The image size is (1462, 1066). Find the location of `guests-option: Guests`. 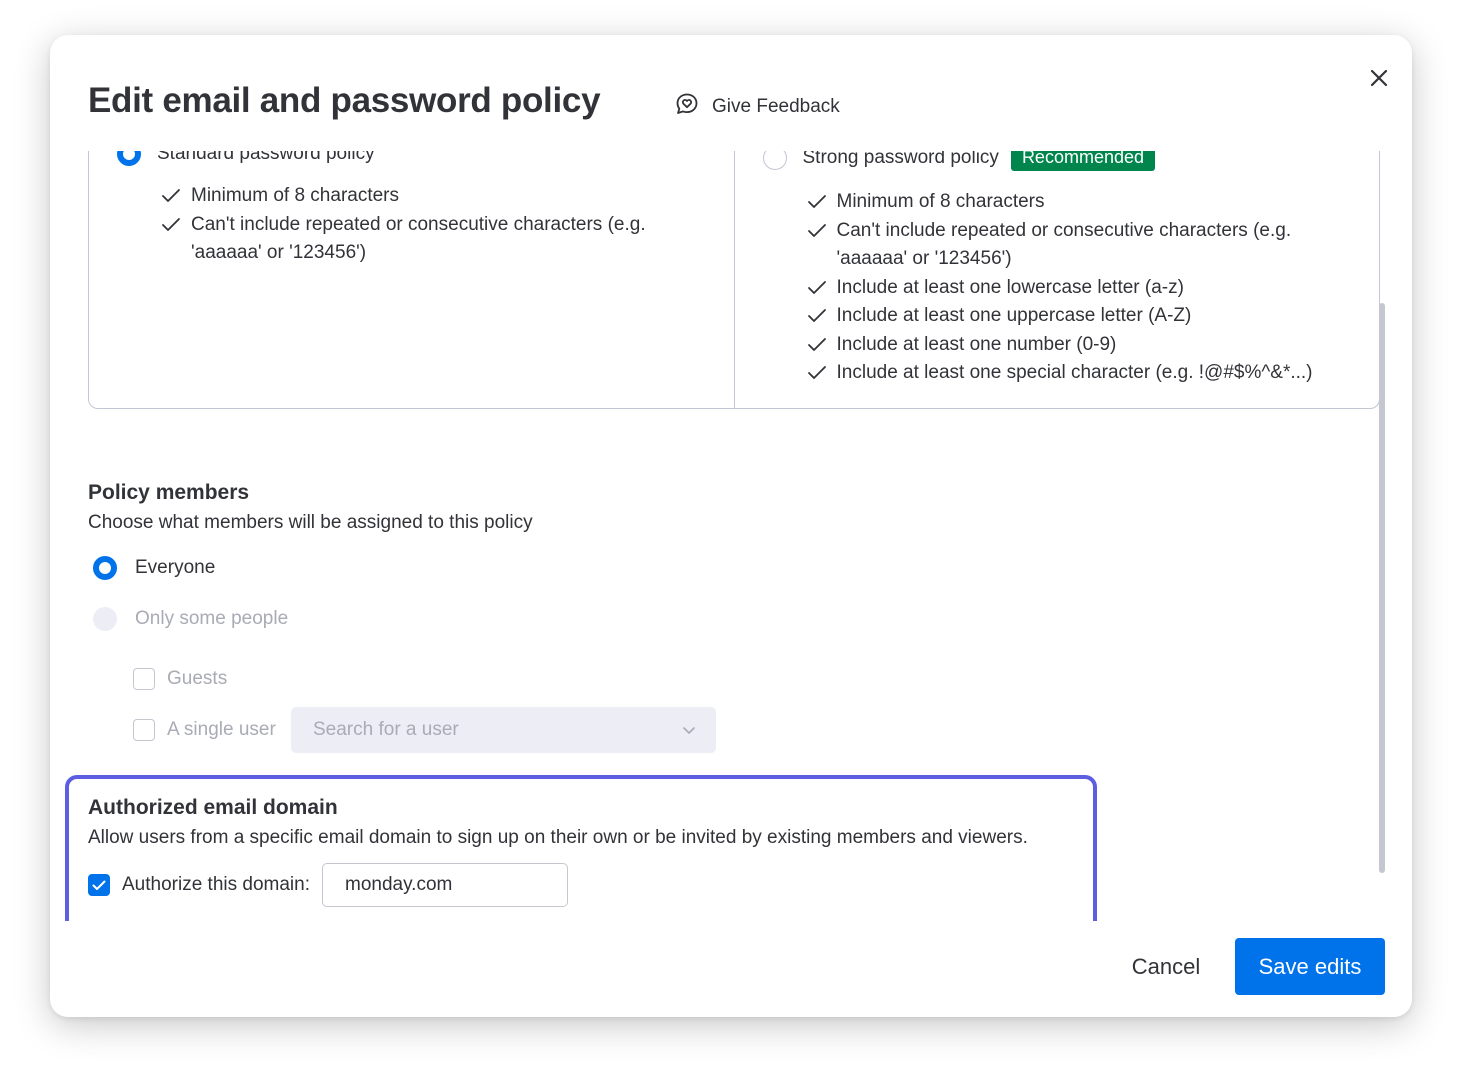

guests-option: Guests is located at coordinates (180, 679).